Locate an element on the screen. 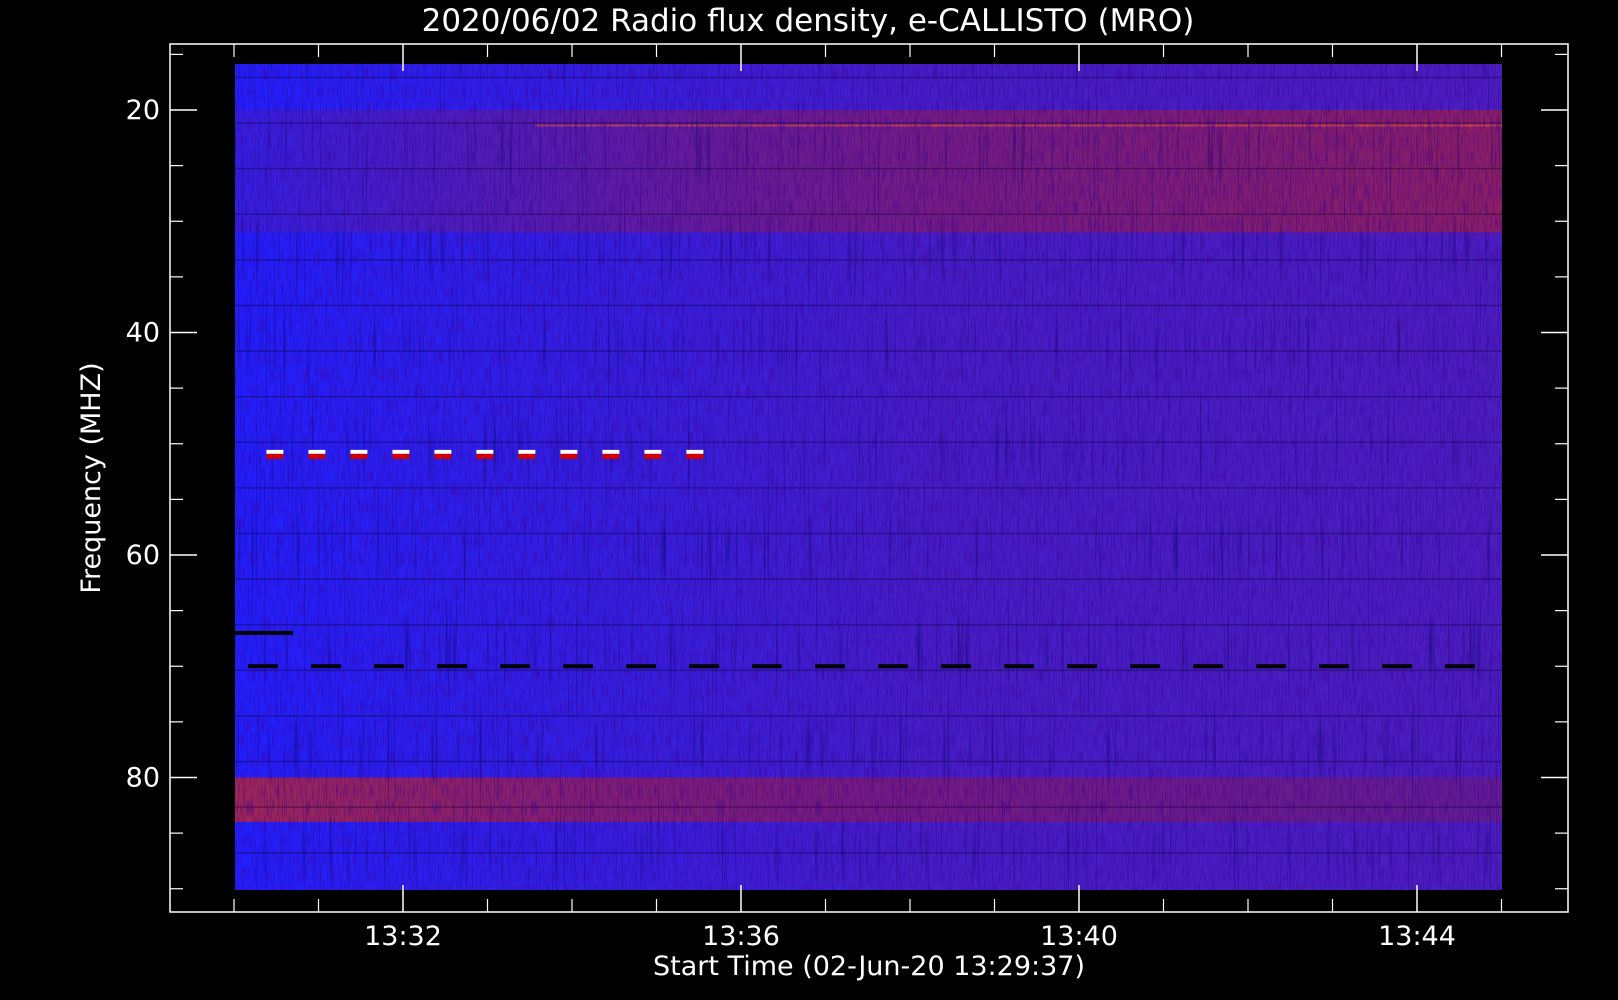 The height and width of the screenshot is (1000, 1618). y-axis-label: Frequency (MHZ) is located at coordinates (91, 477).